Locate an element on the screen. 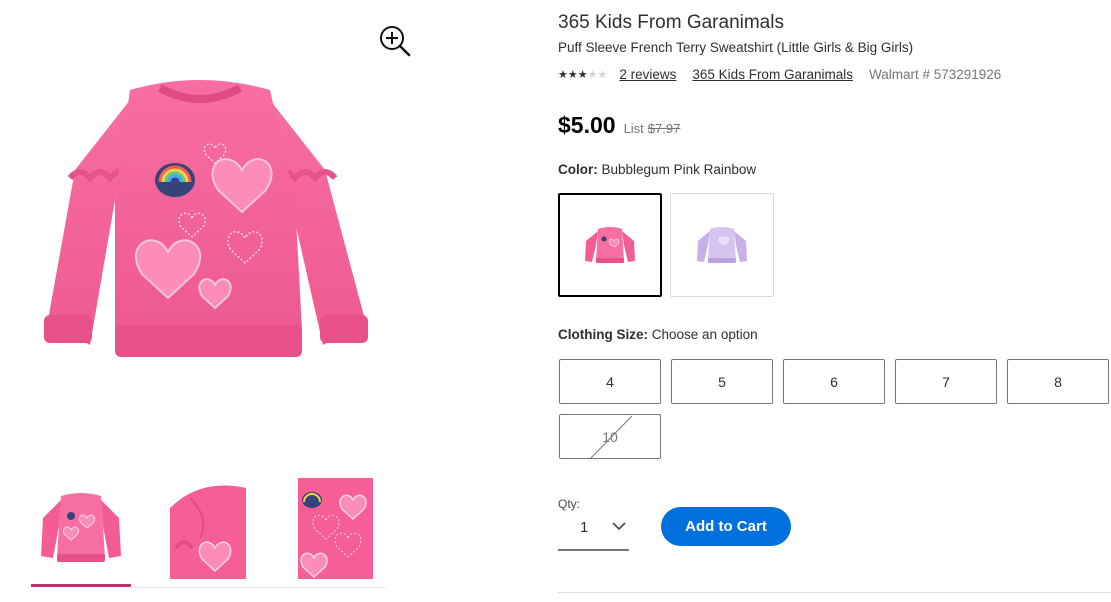 The image size is (1111, 602). size-option-10-unavailable: 10 is located at coordinates (610, 436).